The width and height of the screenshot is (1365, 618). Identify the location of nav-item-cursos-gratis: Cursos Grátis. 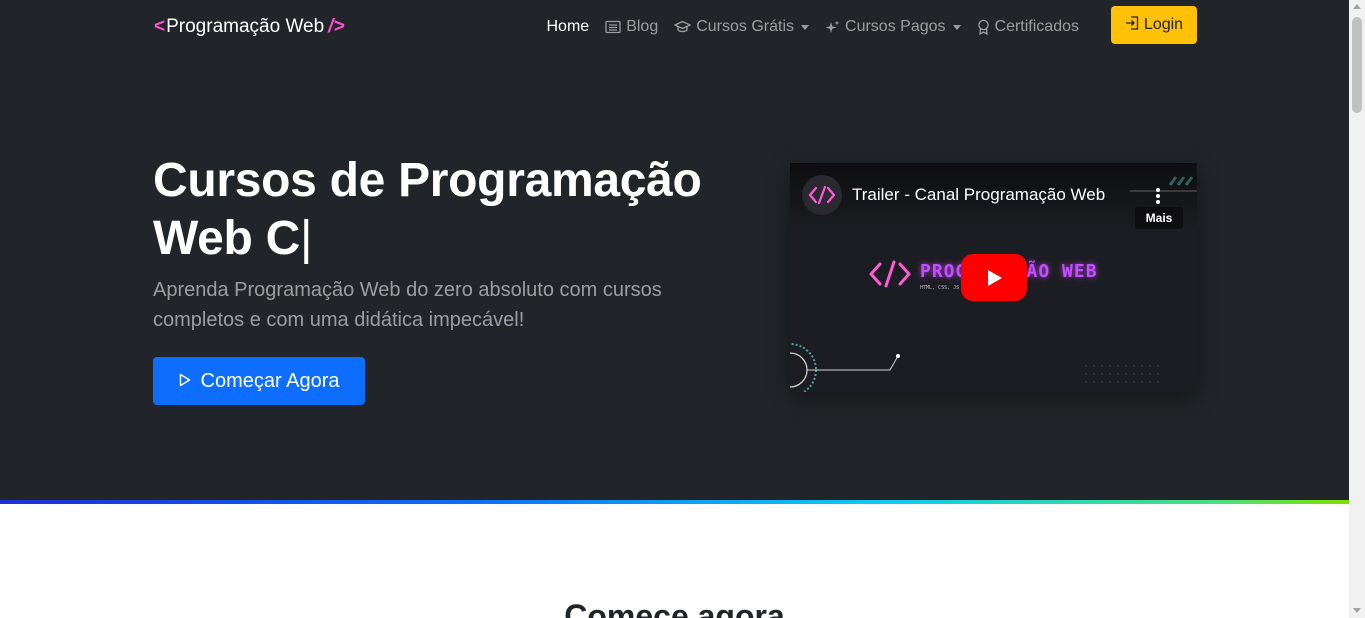
(742, 27).